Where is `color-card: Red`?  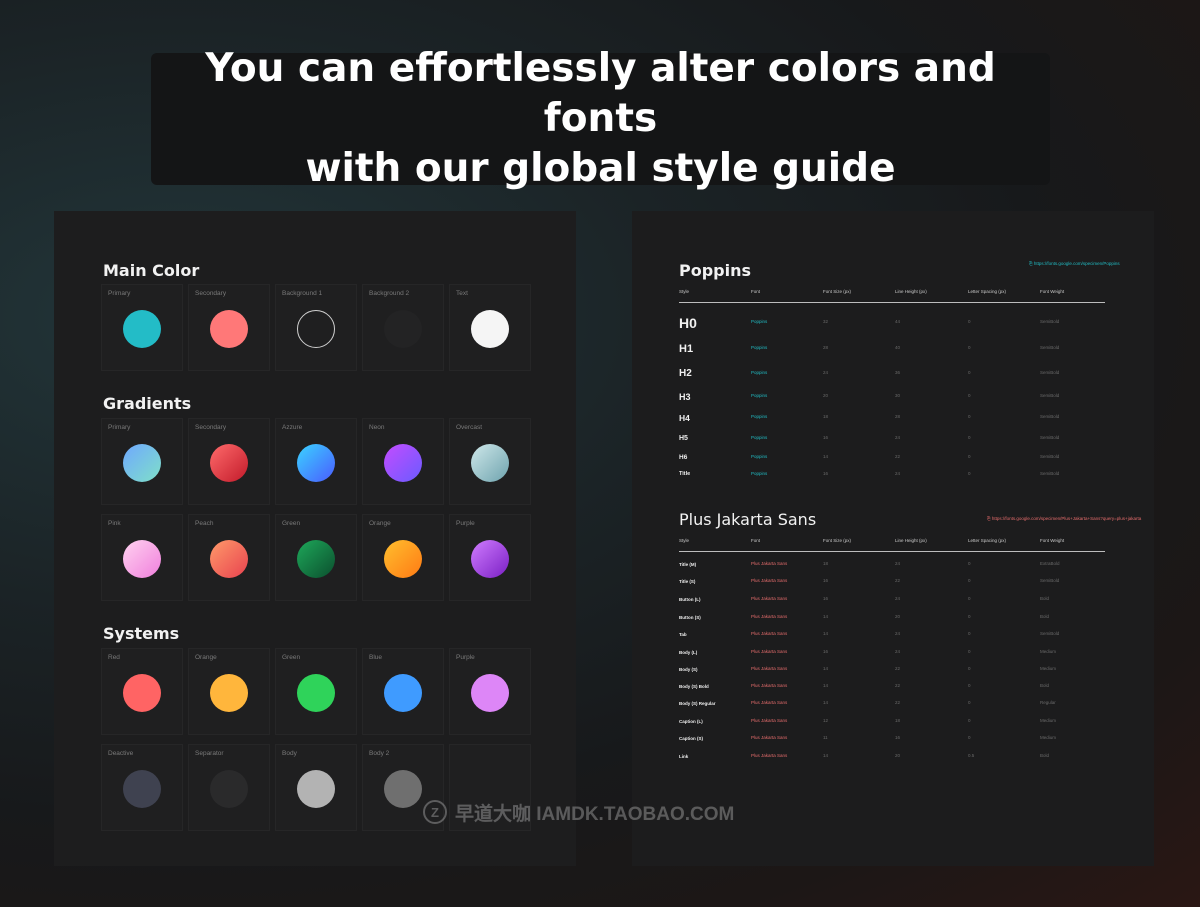
color-card: Red is located at coordinates (142, 691).